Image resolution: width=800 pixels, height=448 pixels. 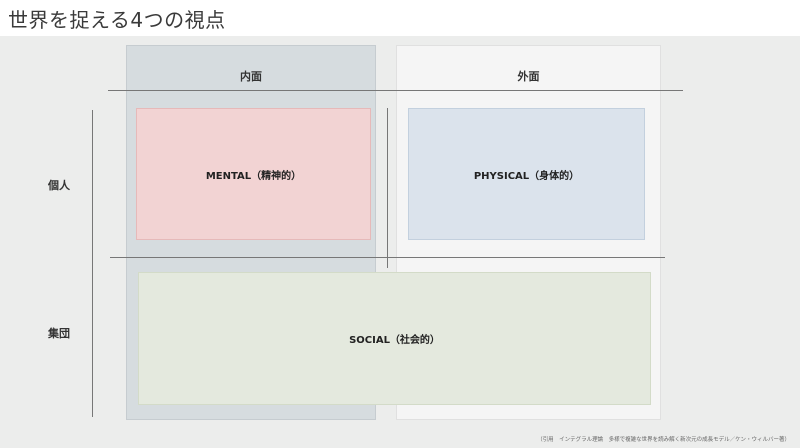 I want to click on quadrant-mental: MENTAL（精神的）, so click(x=253, y=174).